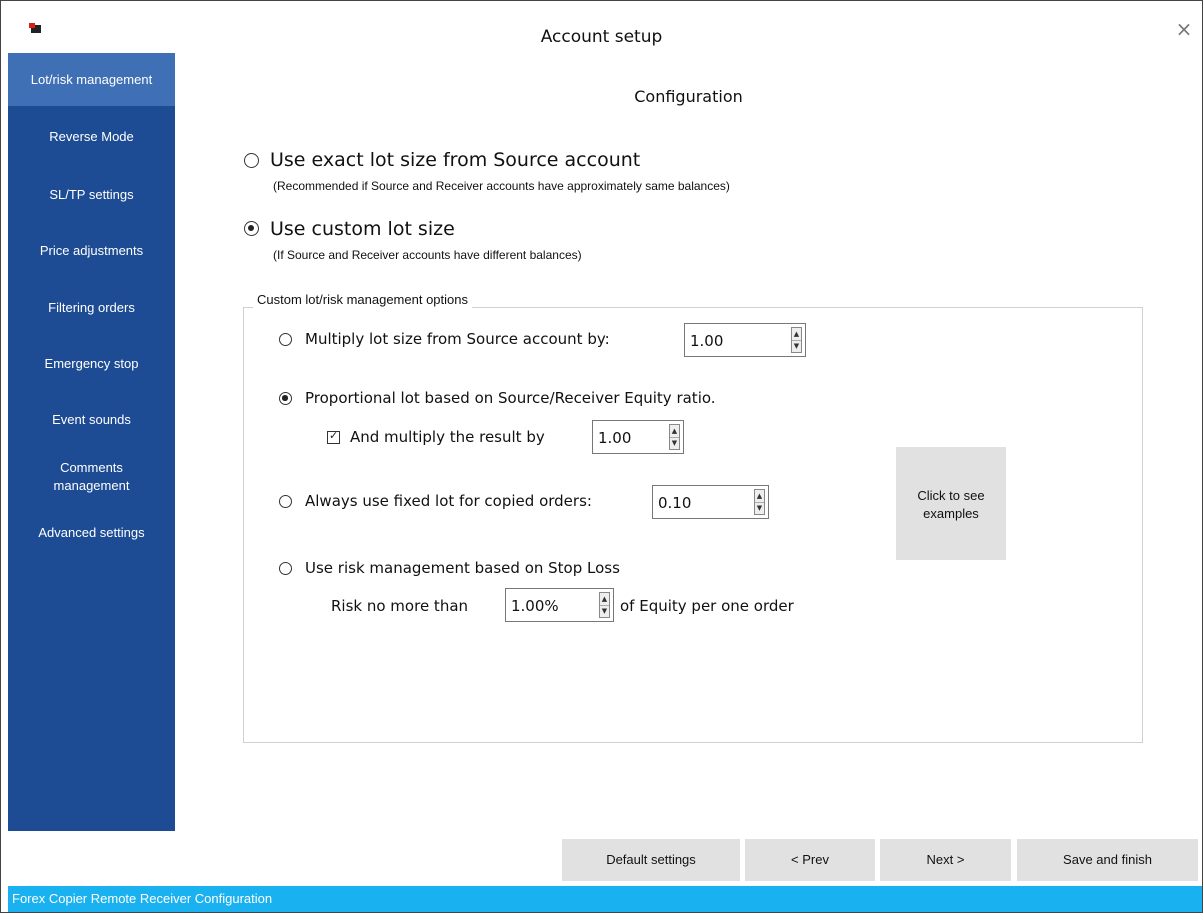  I want to click on multiply-result-spinner: 1.00 ▲ ▼, so click(638, 437).